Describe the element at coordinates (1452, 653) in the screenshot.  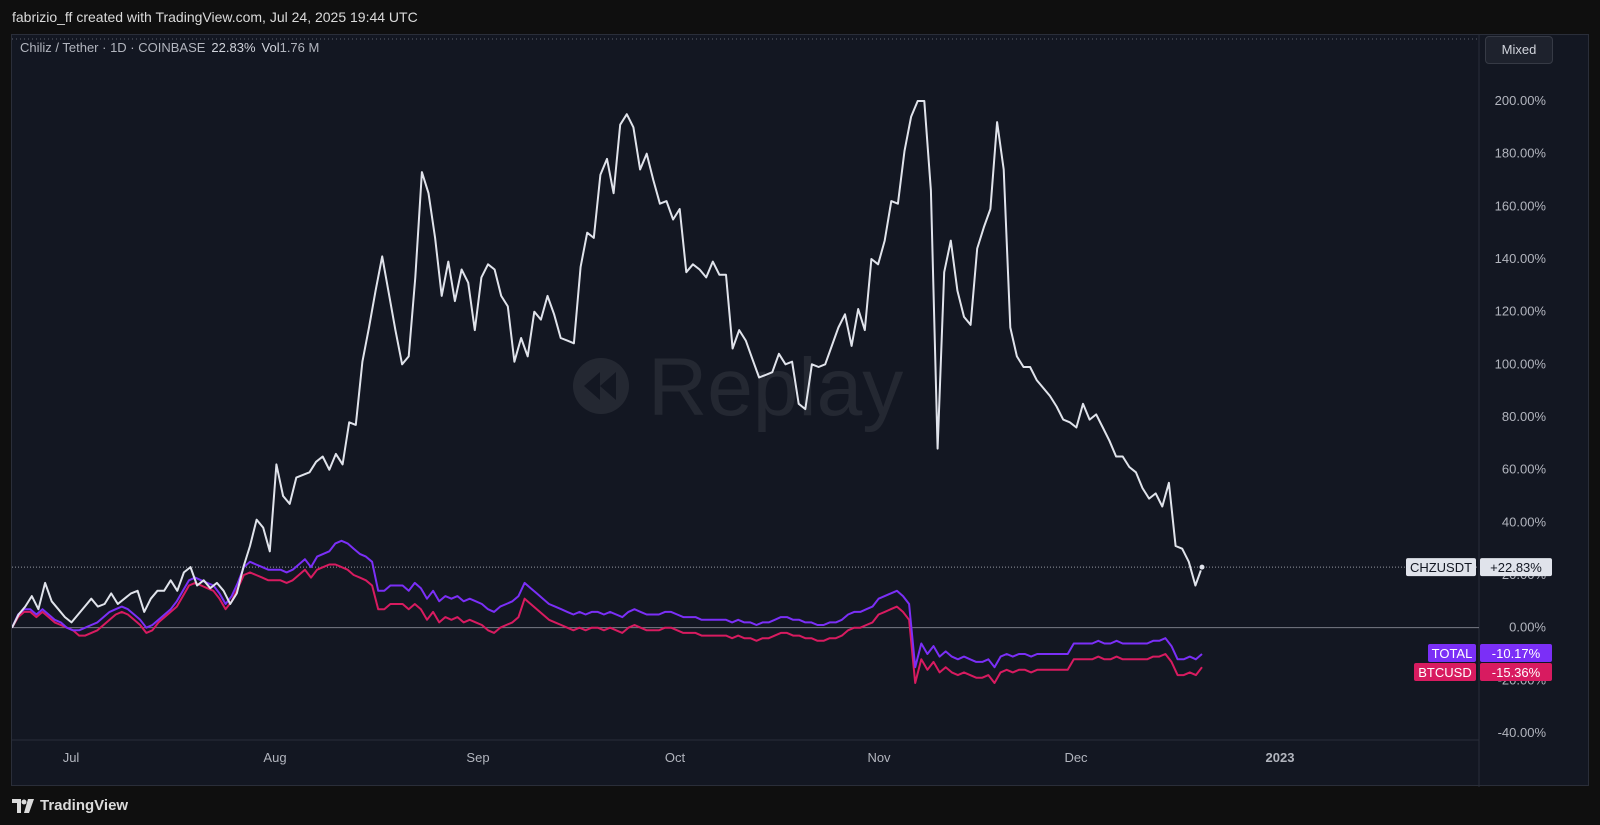
I see `badge-name-total: TOTAL` at that location.